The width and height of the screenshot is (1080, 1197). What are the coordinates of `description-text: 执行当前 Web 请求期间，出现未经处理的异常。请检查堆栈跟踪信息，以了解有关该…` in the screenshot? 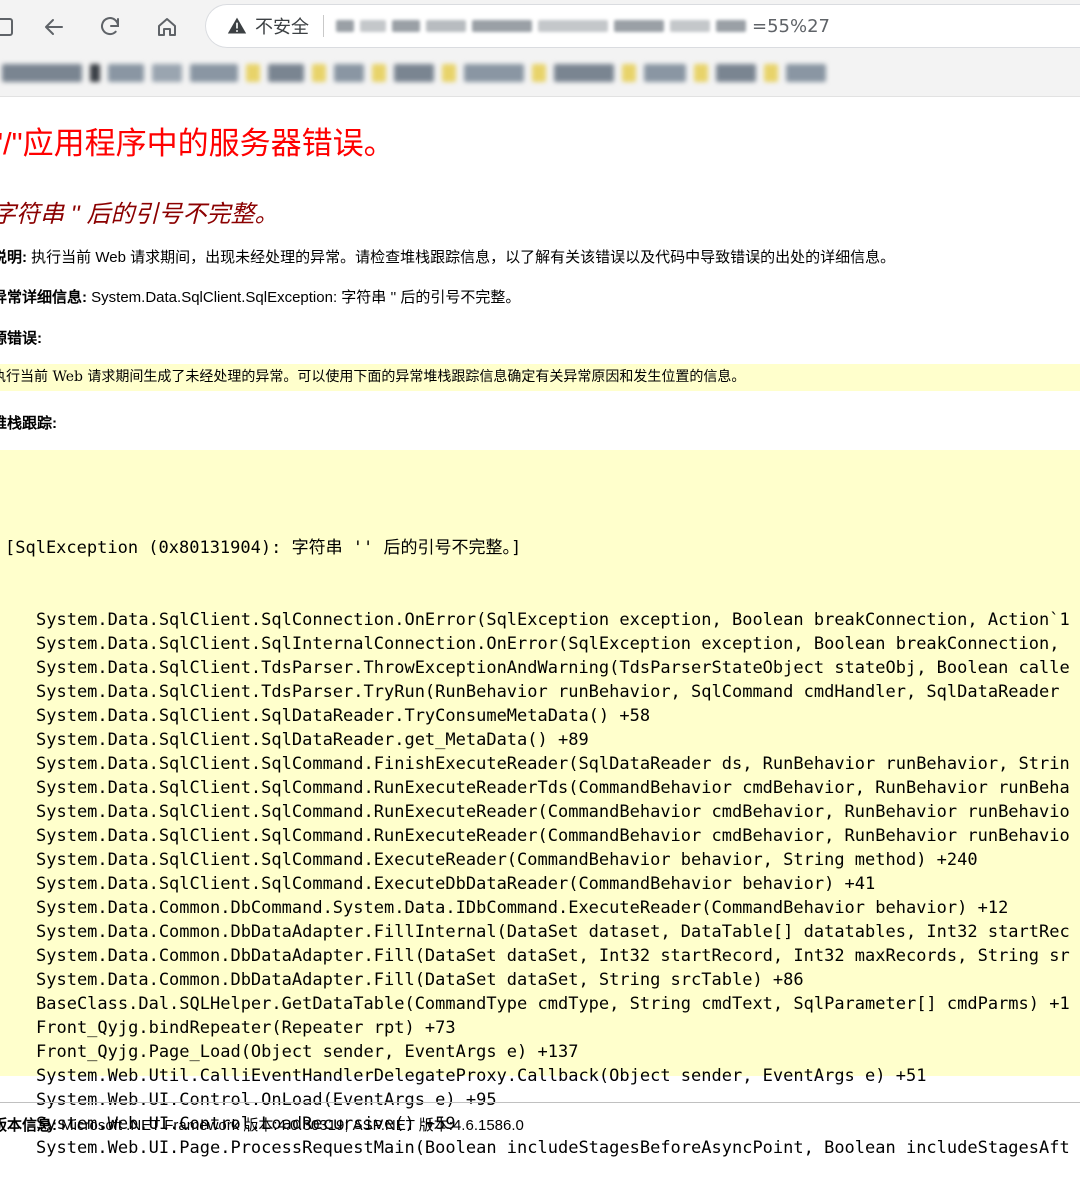 It's located at (461, 257).